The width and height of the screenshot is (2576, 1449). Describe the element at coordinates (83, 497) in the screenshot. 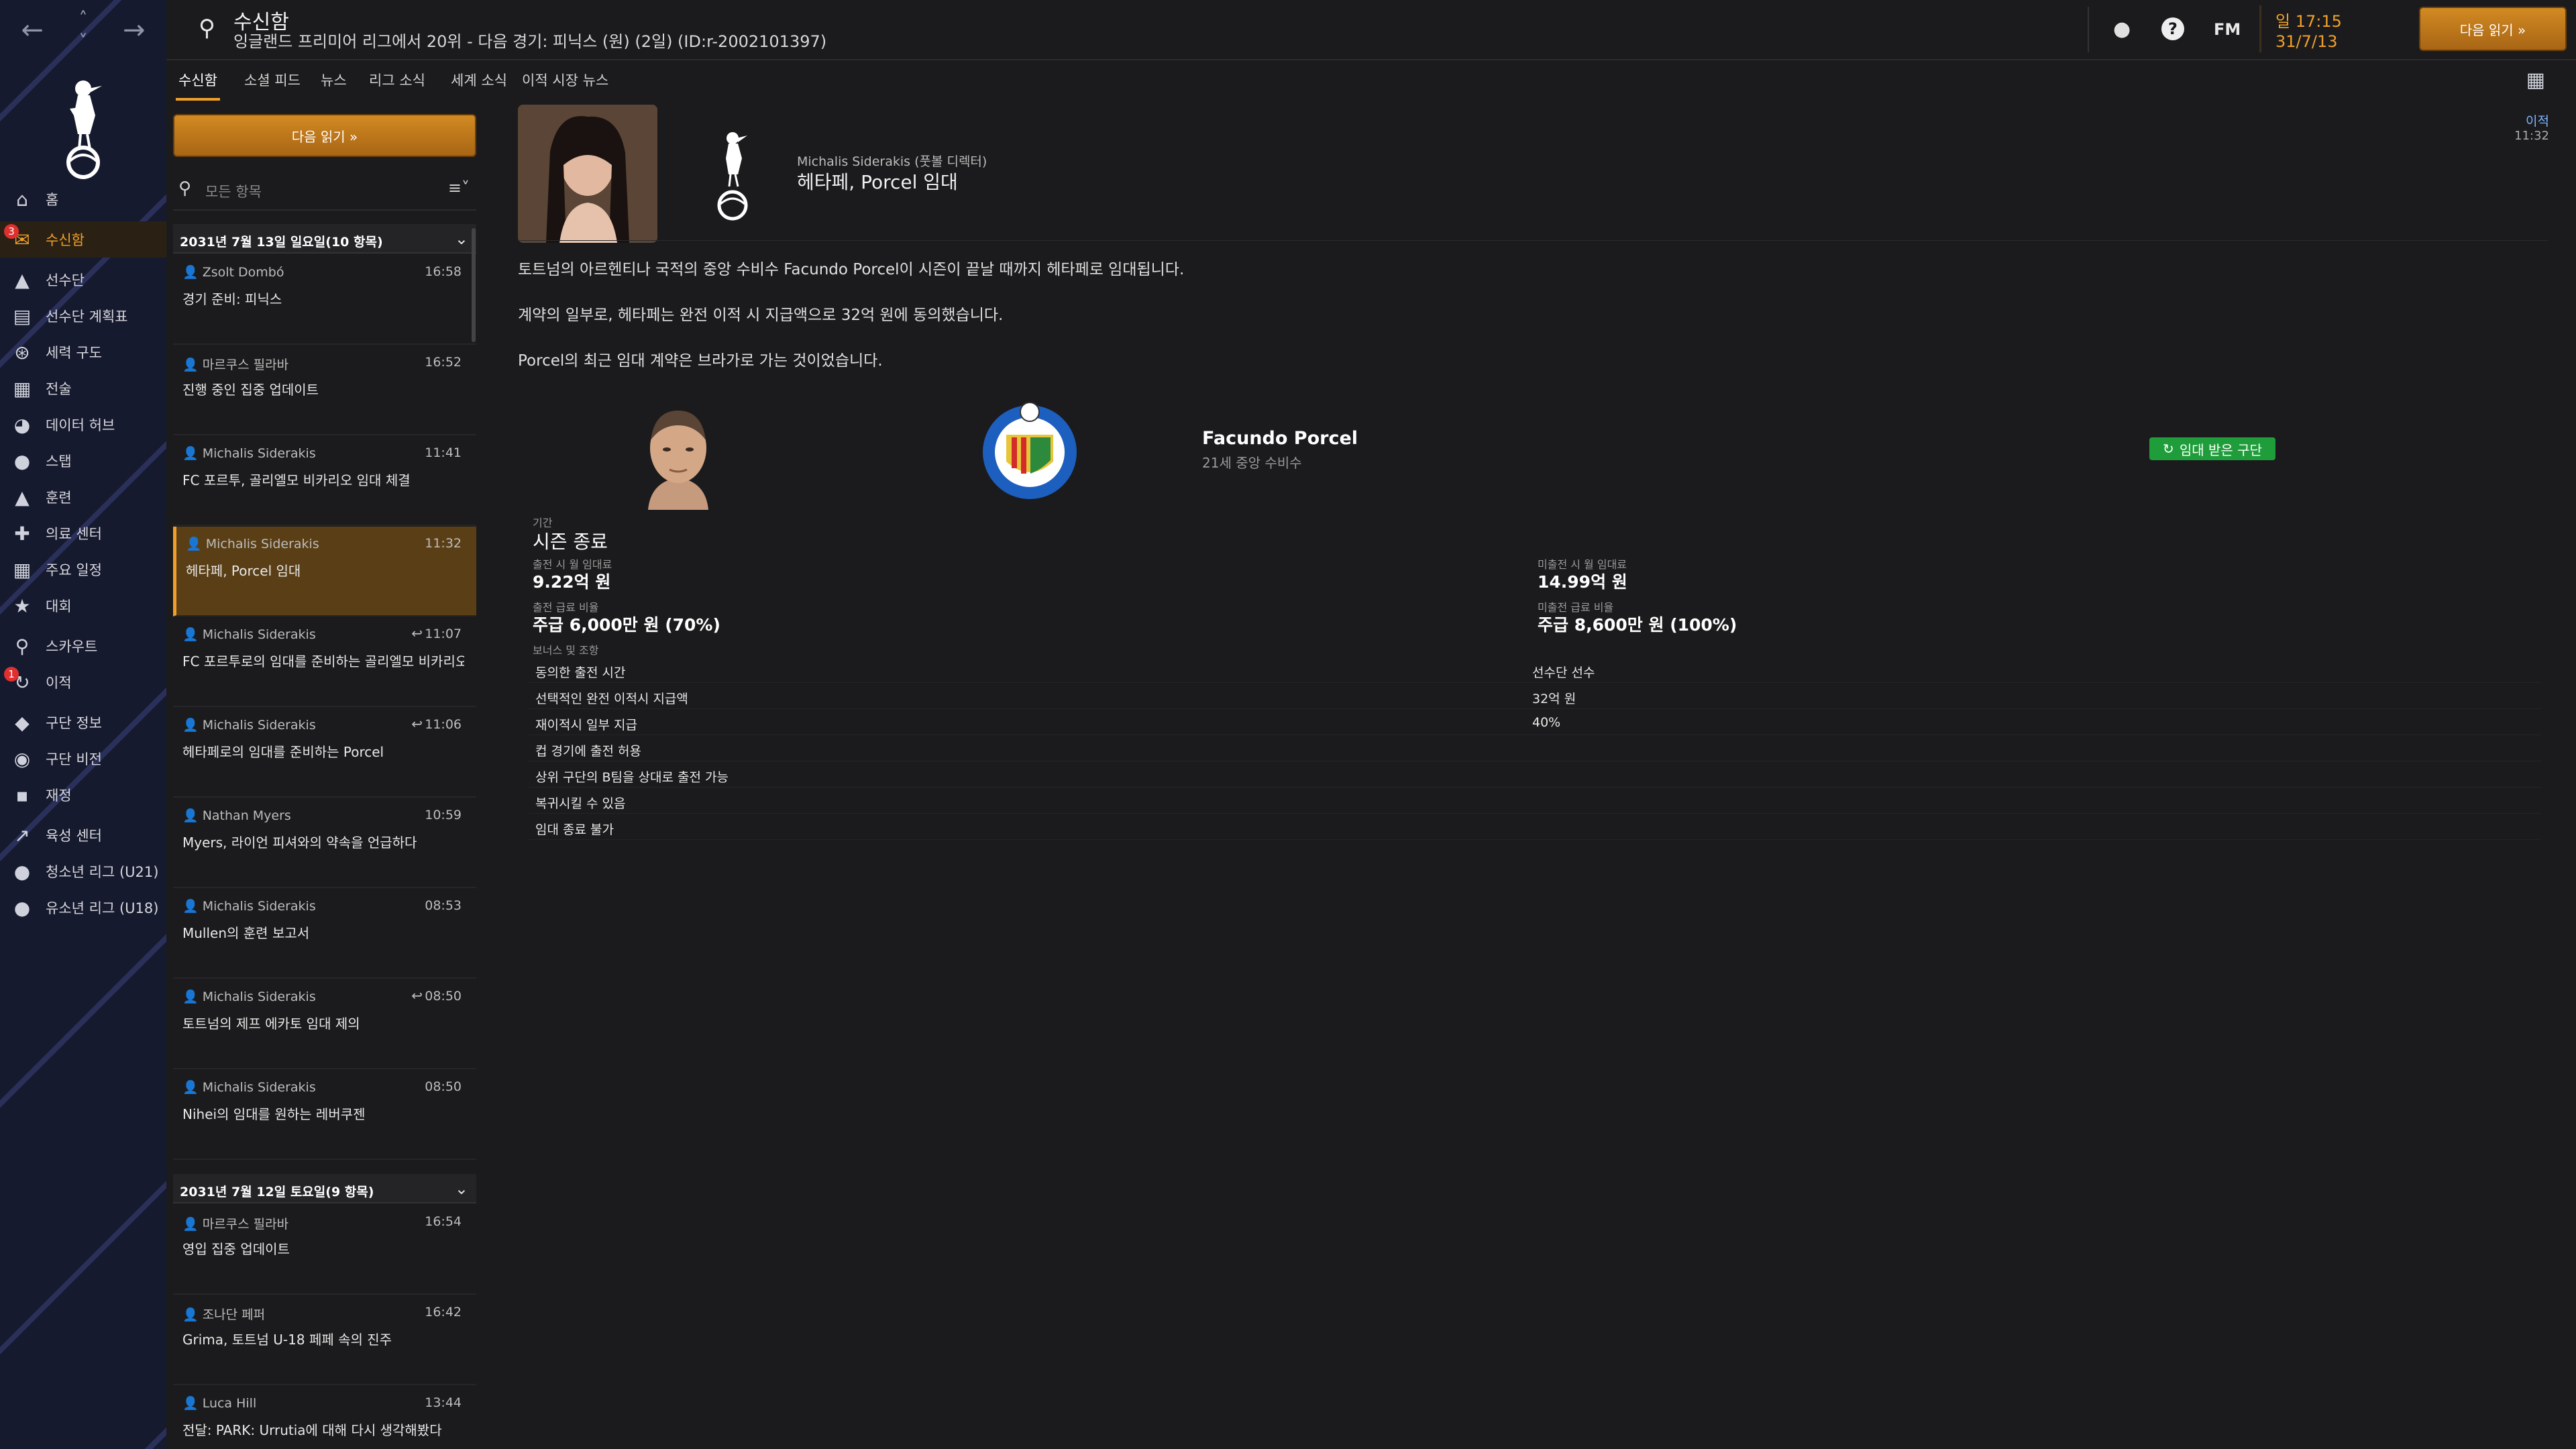

I see `sidebar-item-8: ▲ 훈련` at that location.